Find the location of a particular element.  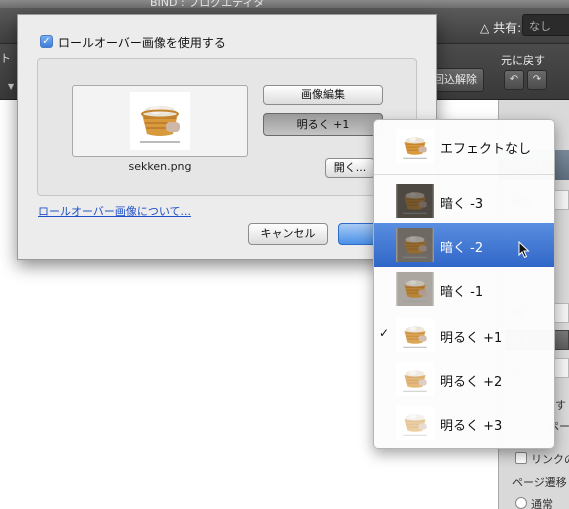

effect-menu-item-label: エフェクトなし is located at coordinates (486, 149).